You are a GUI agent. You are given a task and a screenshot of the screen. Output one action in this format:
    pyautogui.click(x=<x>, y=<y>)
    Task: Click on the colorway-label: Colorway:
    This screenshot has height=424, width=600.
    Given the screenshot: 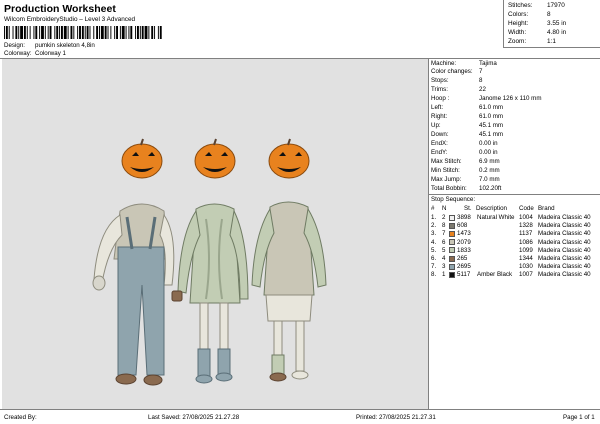 What is the action you would take?
    pyautogui.click(x=18, y=53)
    